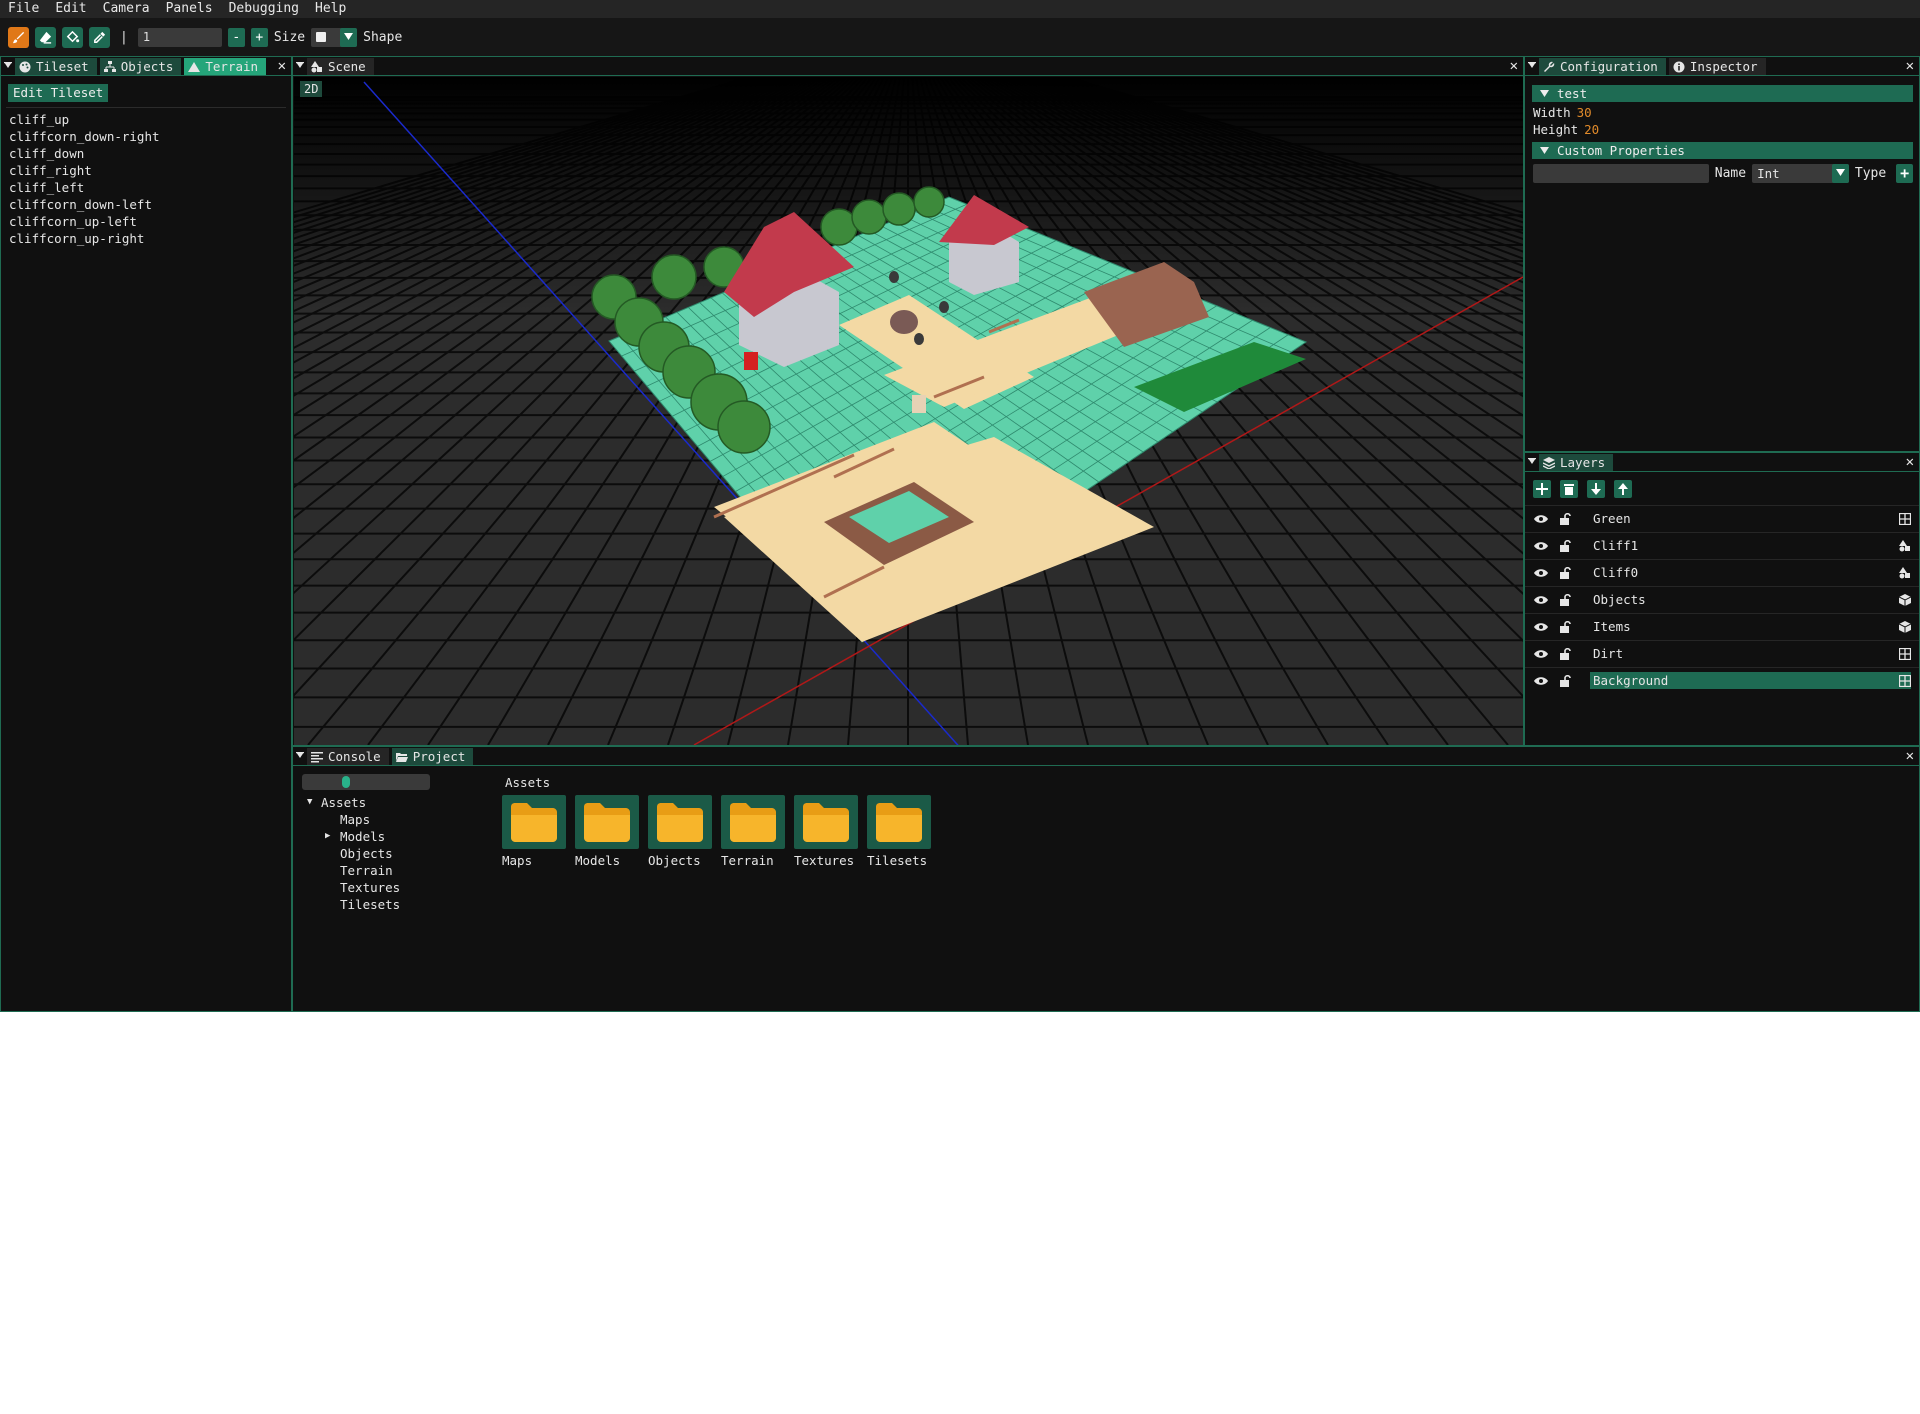 The image size is (1920, 1414). What do you see at coordinates (826, 831) in the screenshot?
I see `folder-item: Textures` at bounding box center [826, 831].